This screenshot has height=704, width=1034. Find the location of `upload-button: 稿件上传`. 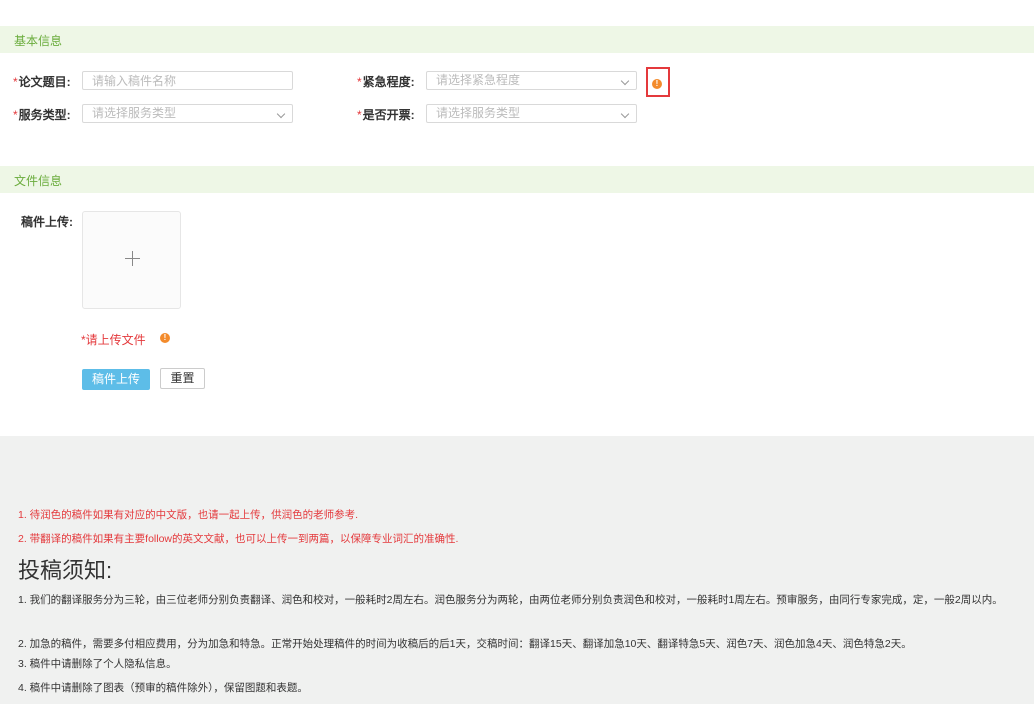

upload-button: 稿件上传 is located at coordinates (116, 379).